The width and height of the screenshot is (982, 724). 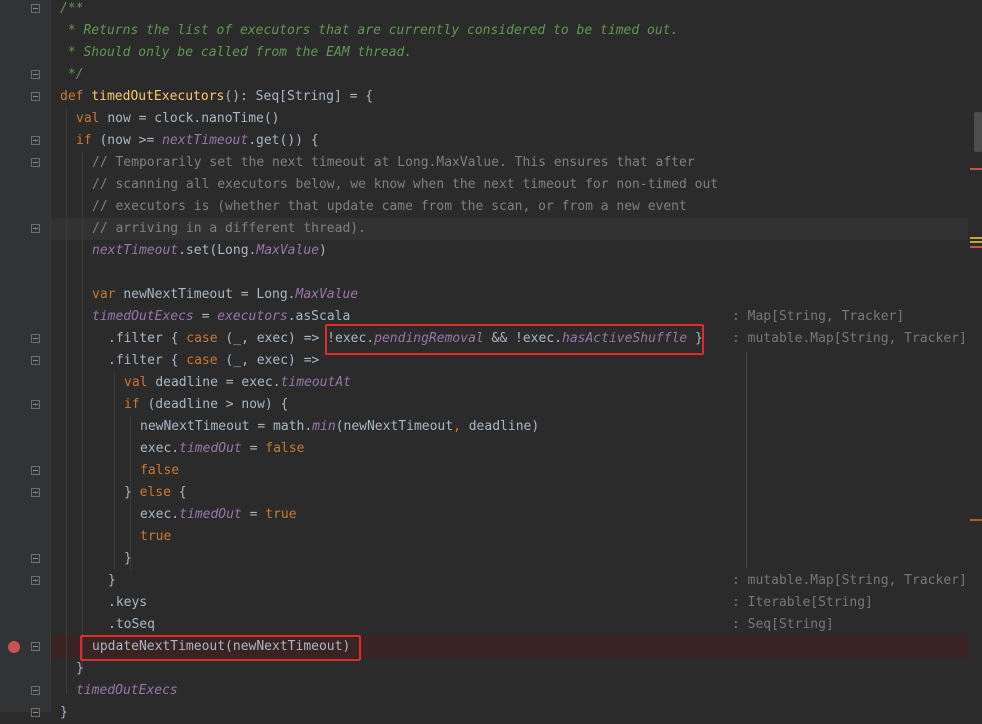 I want to click on code-line: // arriving in a different thread)., so click(x=229, y=229).